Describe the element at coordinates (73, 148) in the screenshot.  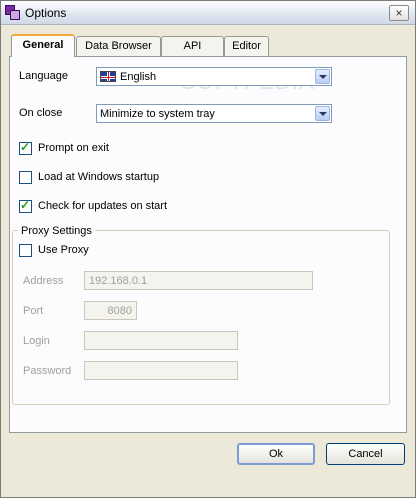
I see `prompt-on-exit-label: Prompt on exit` at that location.